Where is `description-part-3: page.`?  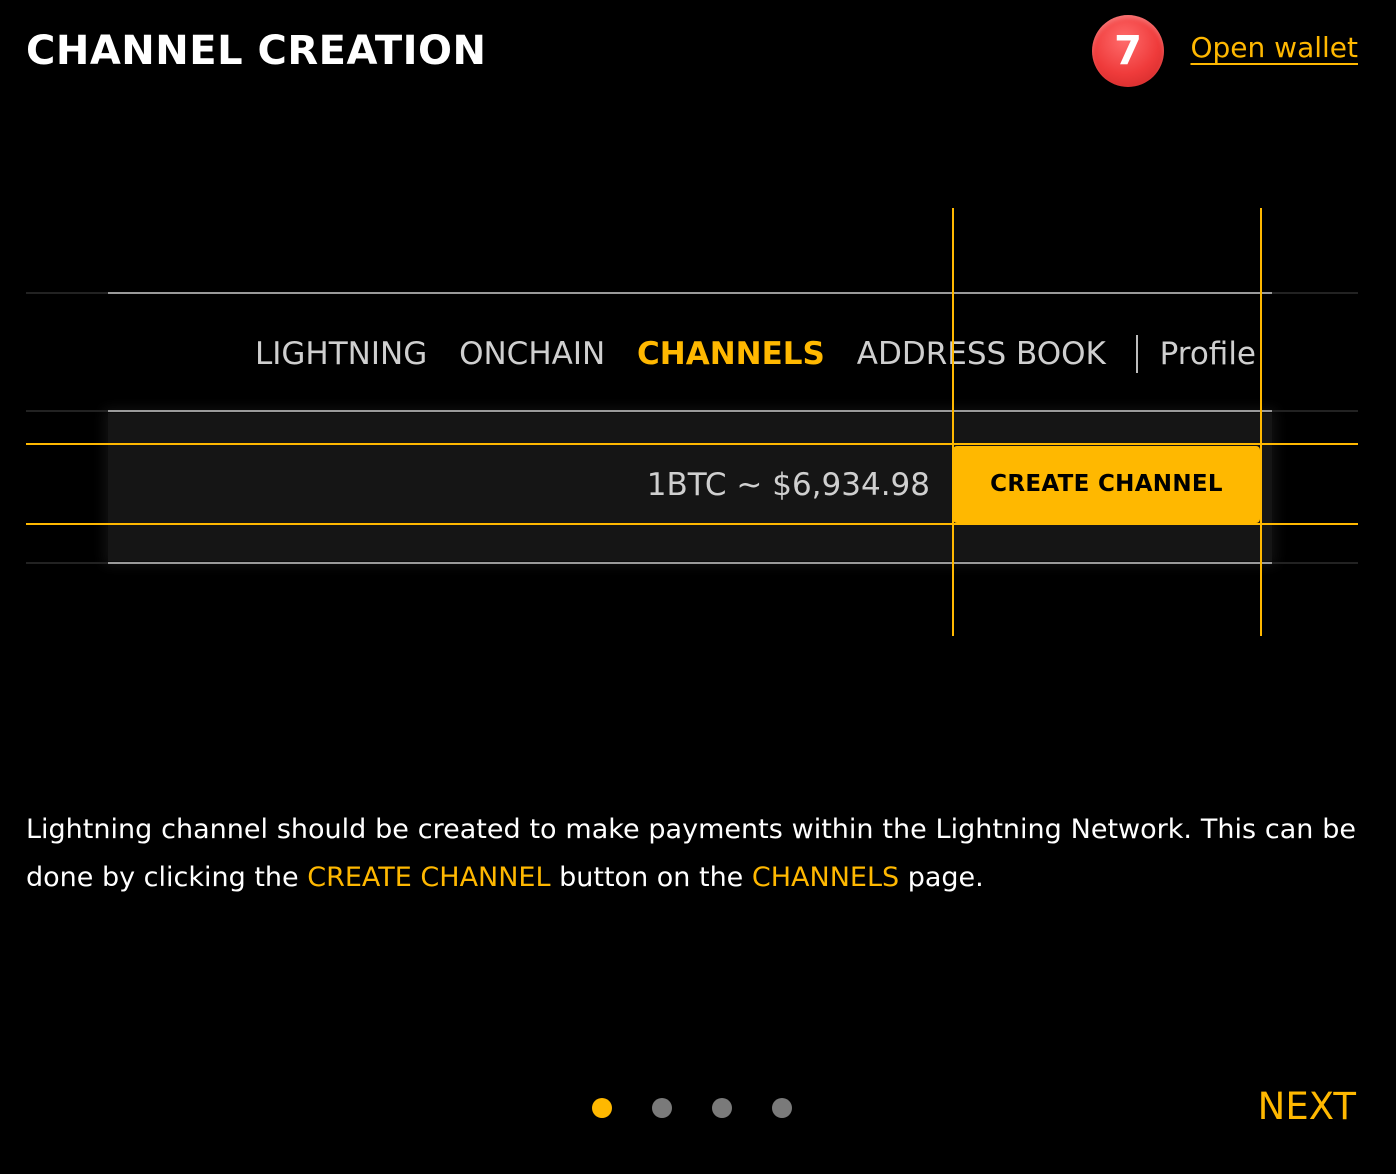 description-part-3: page. is located at coordinates (941, 877).